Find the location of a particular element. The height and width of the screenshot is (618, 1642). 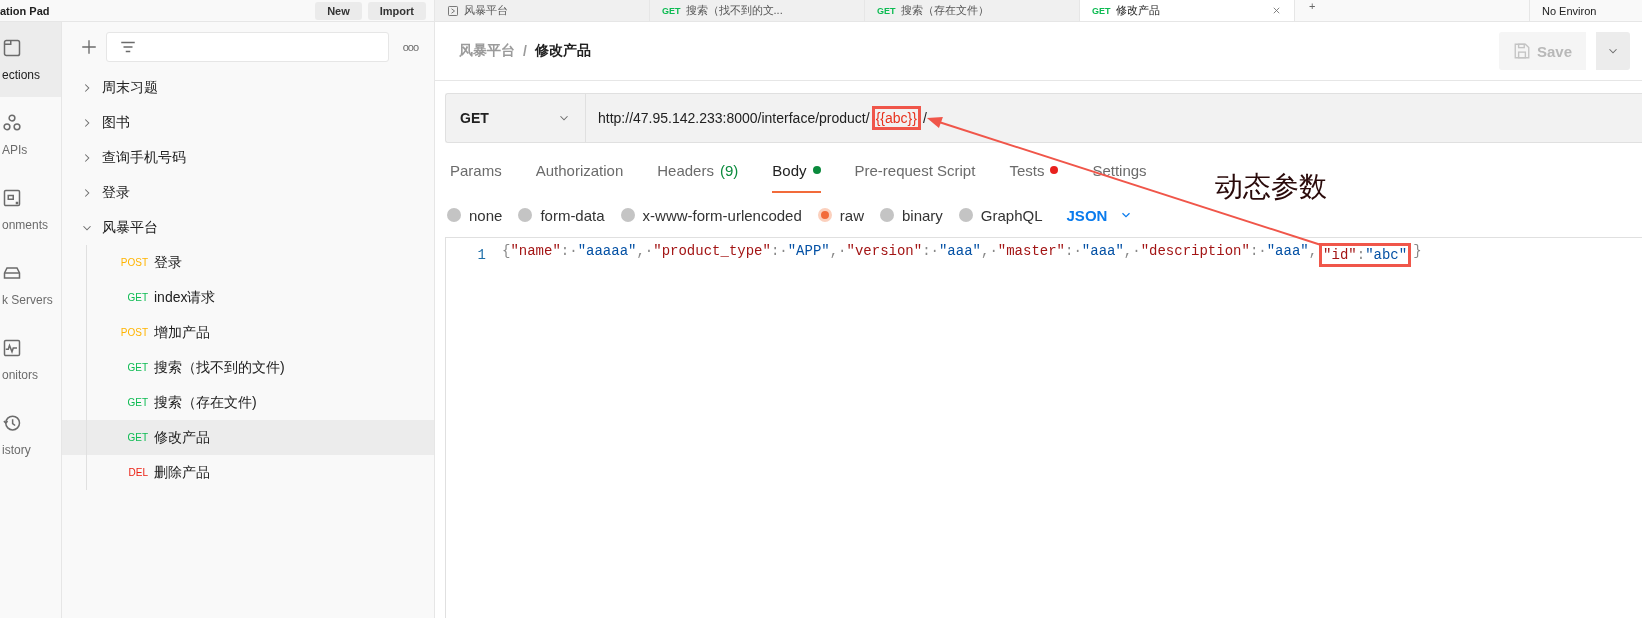

request-tab: GET 搜索（存在文件） is located at coordinates (972, 10).